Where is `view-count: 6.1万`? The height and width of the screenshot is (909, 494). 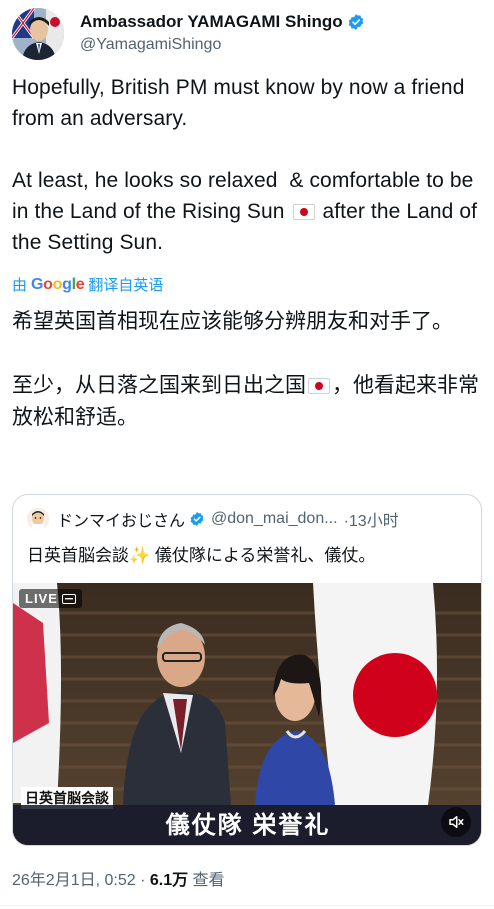
view-count: 6.1万 is located at coordinates (169, 880).